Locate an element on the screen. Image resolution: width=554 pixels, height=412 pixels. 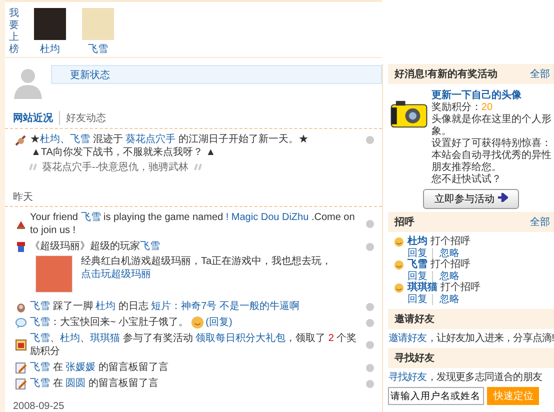
arrow-right-icon is located at coordinates (502, 197).